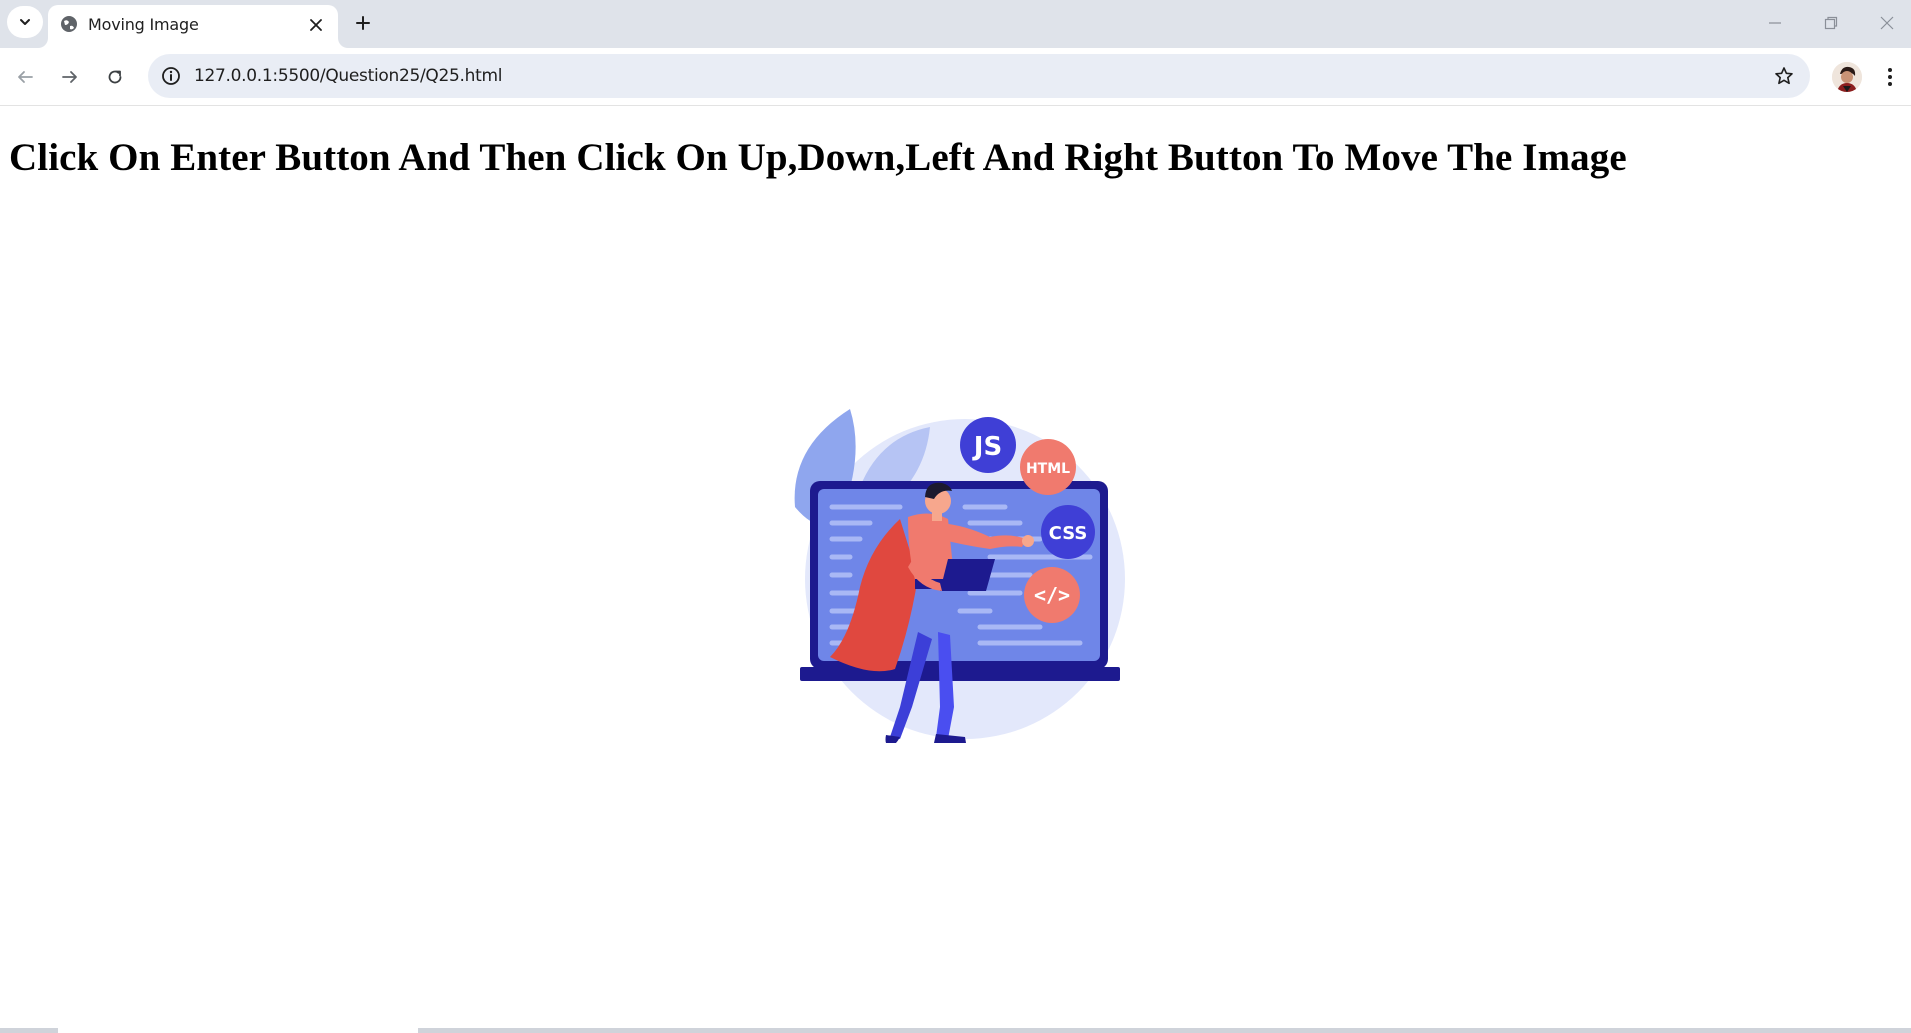  I want to click on profile-avatar, so click(1847, 77).